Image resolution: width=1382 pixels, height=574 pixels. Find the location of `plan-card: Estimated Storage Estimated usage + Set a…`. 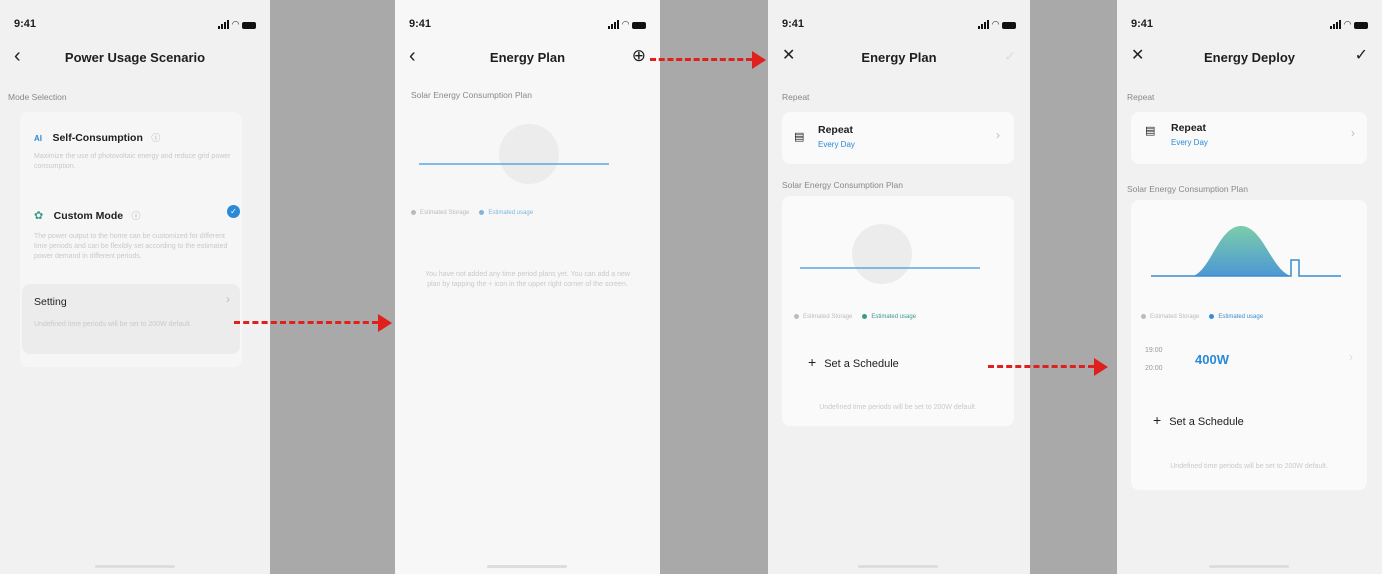

plan-card: Estimated Storage Estimated usage + Set a… is located at coordinates (898, 311).